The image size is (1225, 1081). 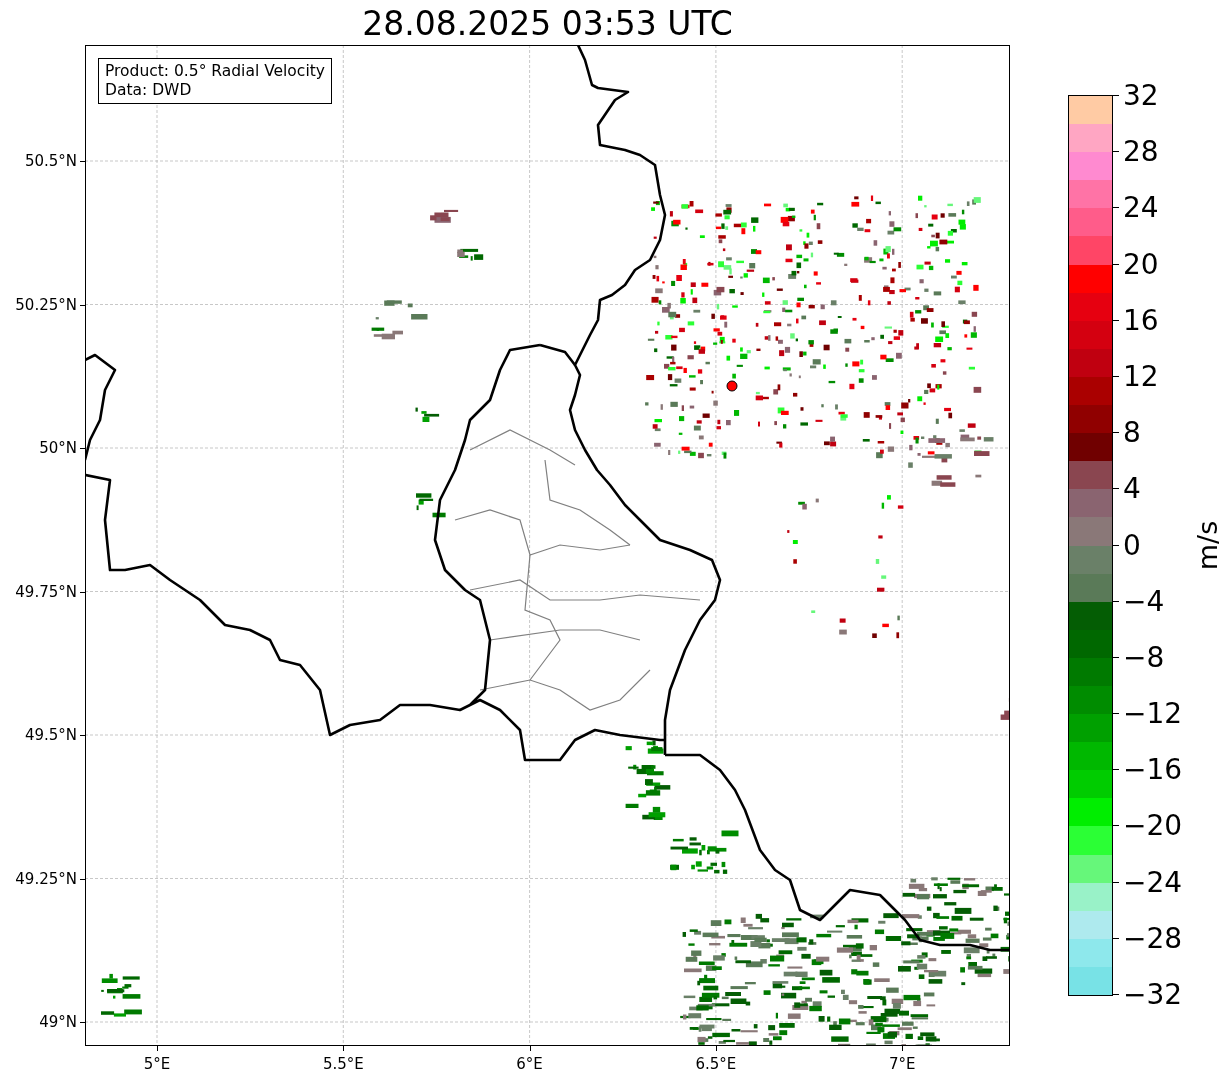 What do you see at coordinates (1141, 320) in the screenshot?
I see `colorbar-tick-label: 16` at bounding box center [1141, 320].